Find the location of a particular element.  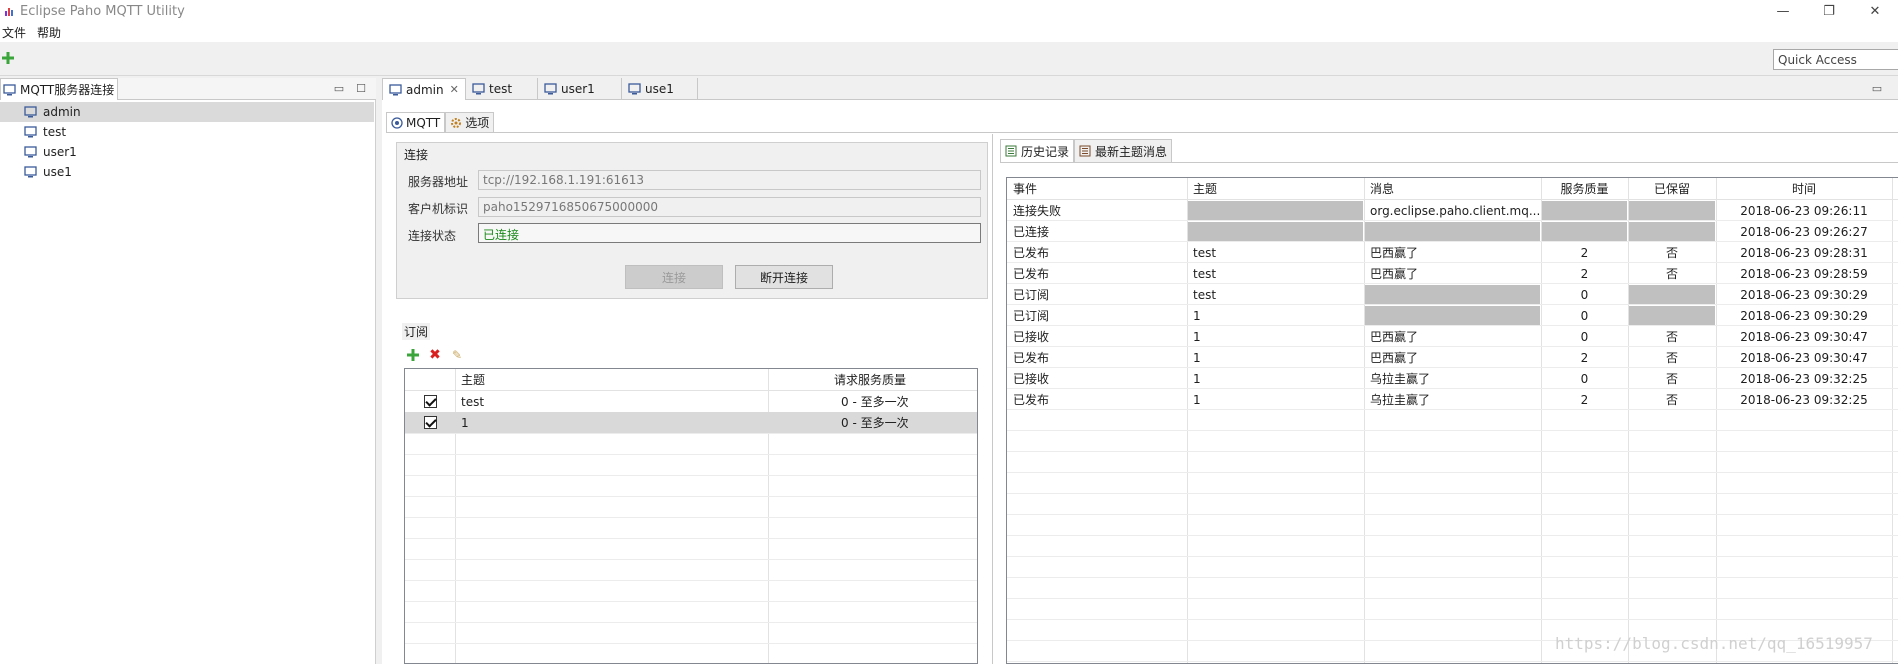

quick-access-input is located at coordinates (1835, 59).